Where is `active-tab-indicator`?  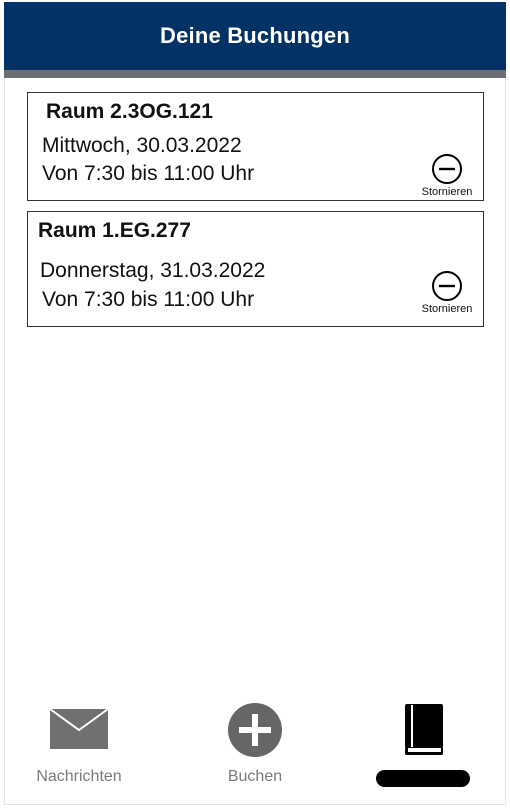
active-tab-indicator is located at coordinates (423, 778).